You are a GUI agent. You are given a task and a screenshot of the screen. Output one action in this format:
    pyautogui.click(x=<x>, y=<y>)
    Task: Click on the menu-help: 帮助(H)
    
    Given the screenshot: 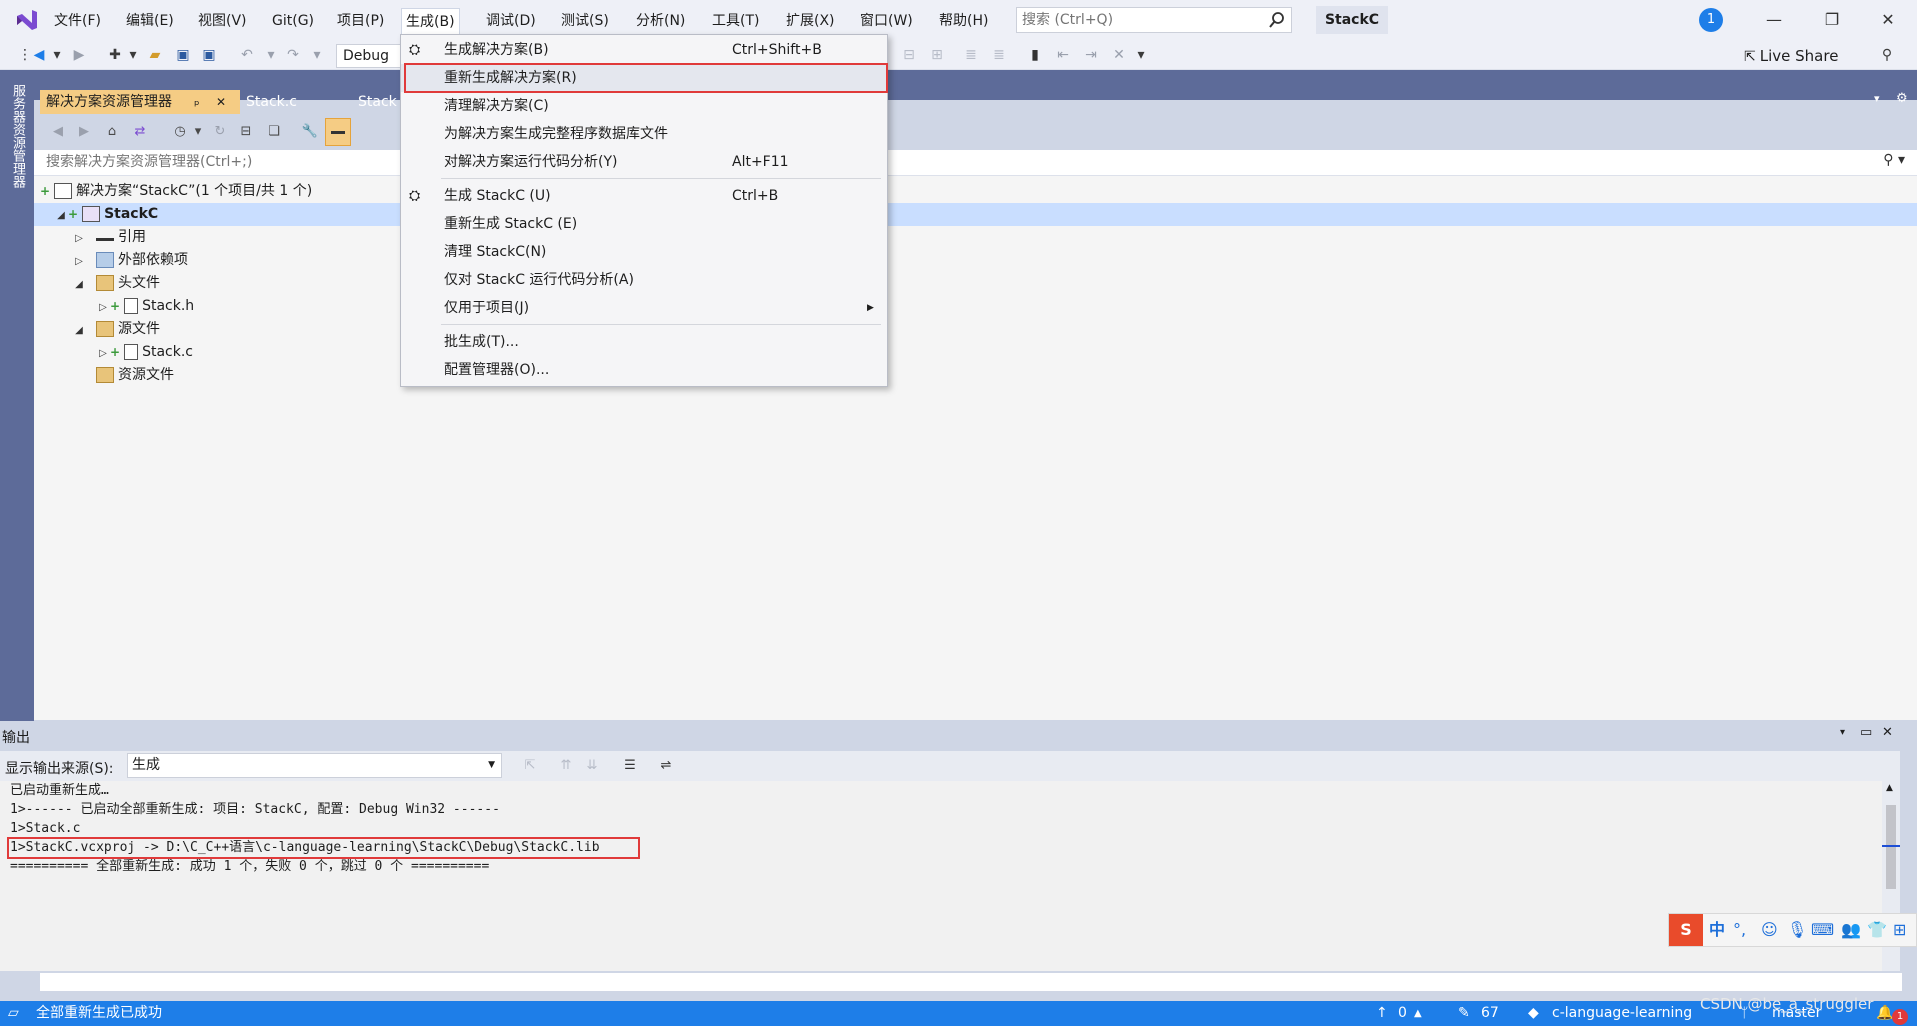 What is the action you would take?
    pyautogui.click(x=963, y=21)
    